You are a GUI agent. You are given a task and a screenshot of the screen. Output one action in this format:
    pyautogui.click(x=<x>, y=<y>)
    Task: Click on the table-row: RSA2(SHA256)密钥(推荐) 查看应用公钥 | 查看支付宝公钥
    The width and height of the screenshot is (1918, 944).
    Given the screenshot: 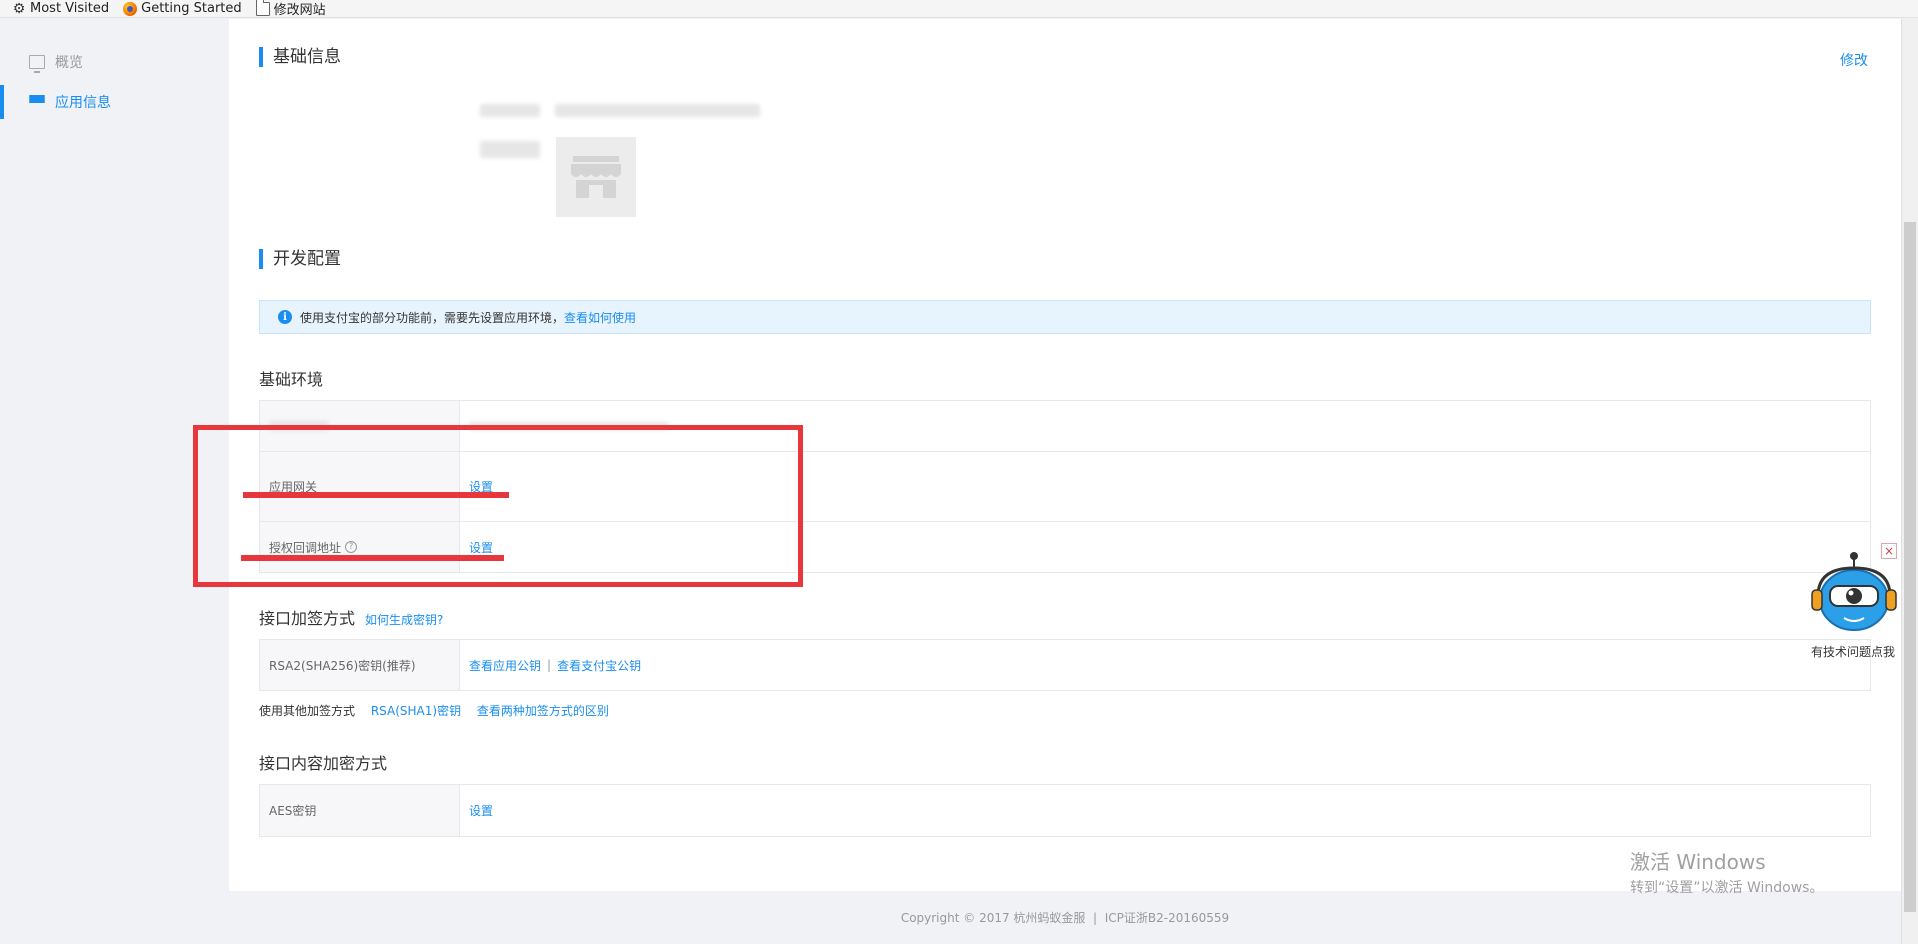 What is the action you would take?
    pyautogui.click(x=1065, y=665)
    